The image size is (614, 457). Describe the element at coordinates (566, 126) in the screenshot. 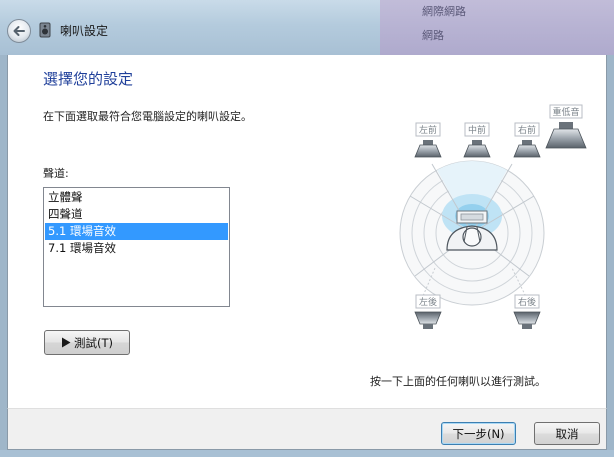

I see `speaker-subwoofer: 重低音` at that location.